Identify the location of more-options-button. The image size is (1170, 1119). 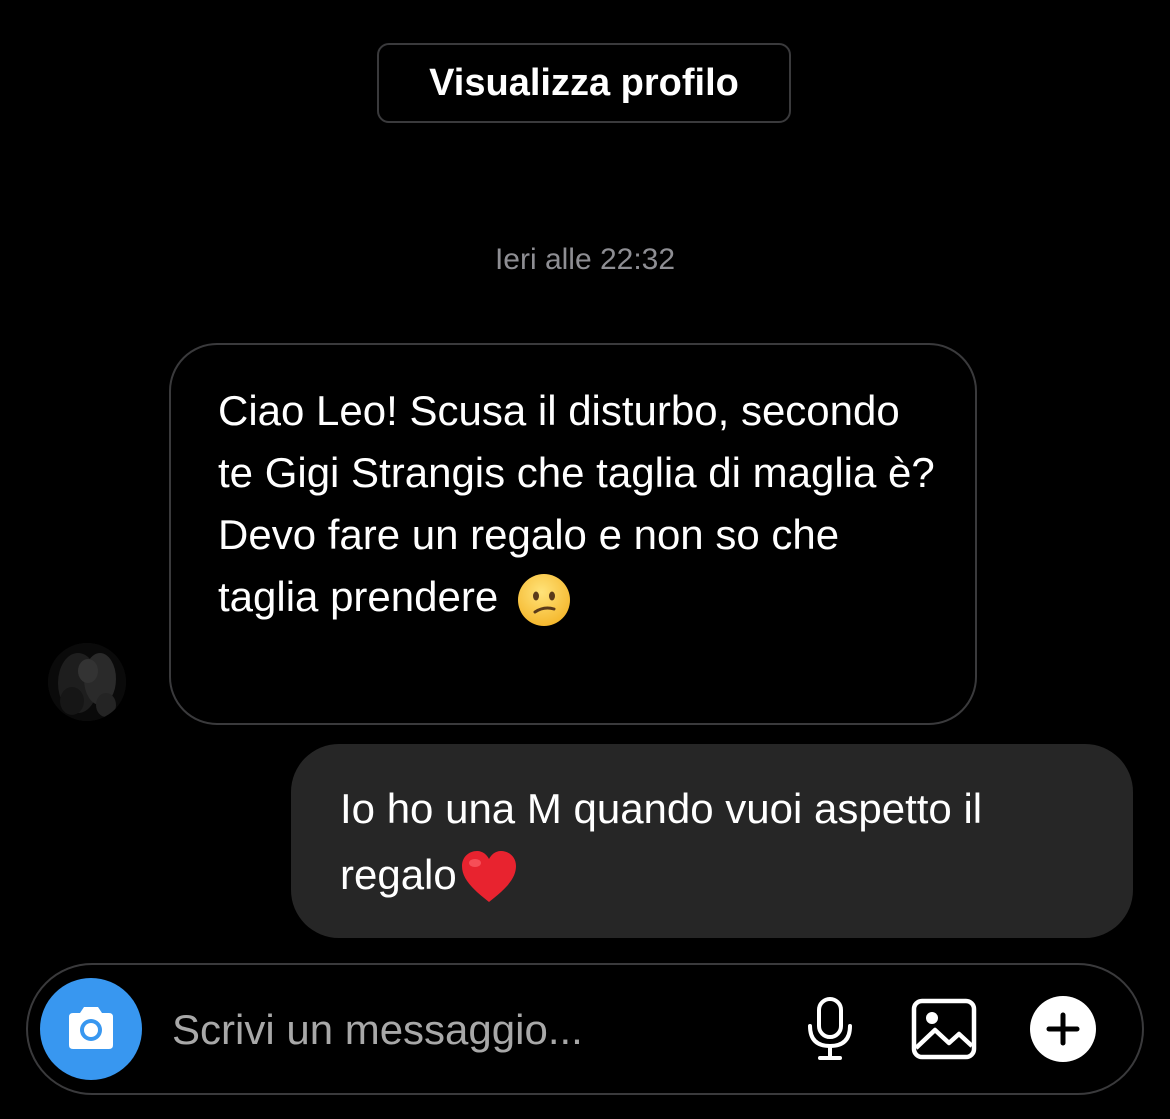
(1063, 1029).